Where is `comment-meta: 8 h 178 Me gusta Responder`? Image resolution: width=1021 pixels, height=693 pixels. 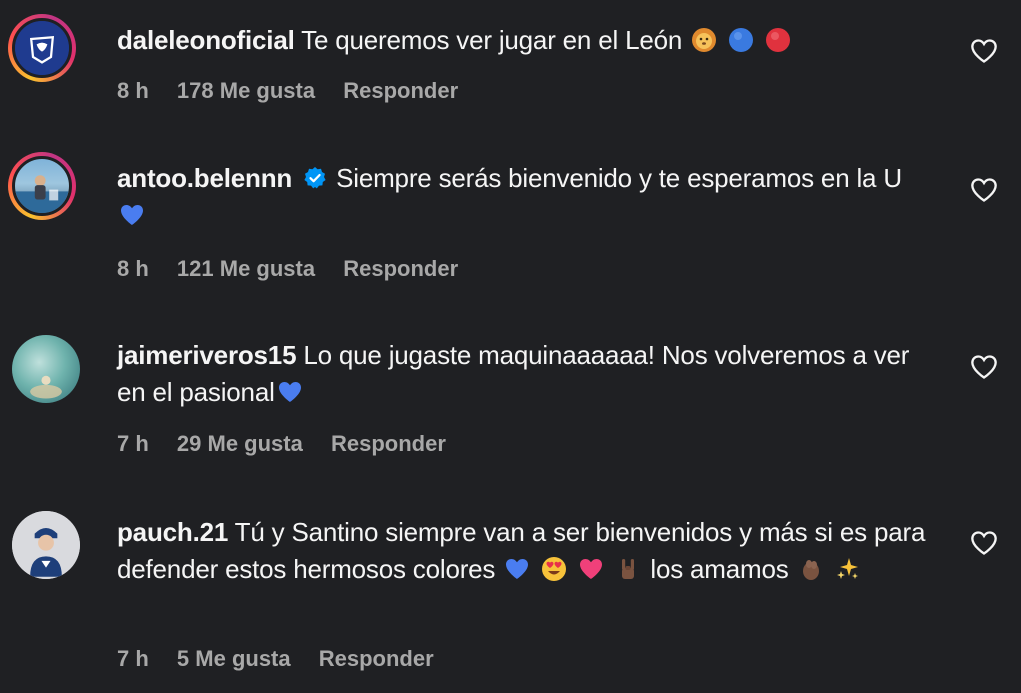 comment-meta: 8 h 178 Me gusta Responder is located at coordinates (298, 91).